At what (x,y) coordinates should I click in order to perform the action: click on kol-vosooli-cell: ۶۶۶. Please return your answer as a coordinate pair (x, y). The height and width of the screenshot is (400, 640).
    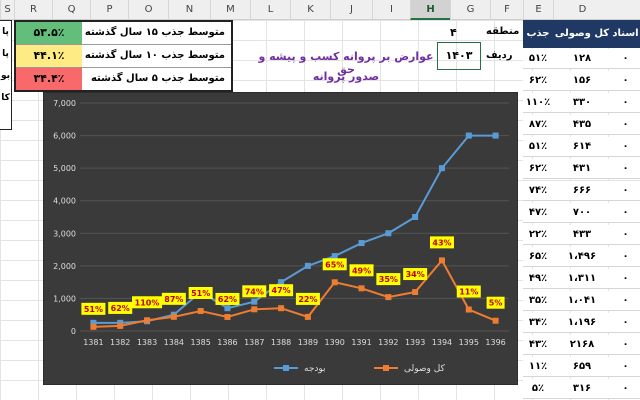
    Looking at the image, I should click on (582, 191).